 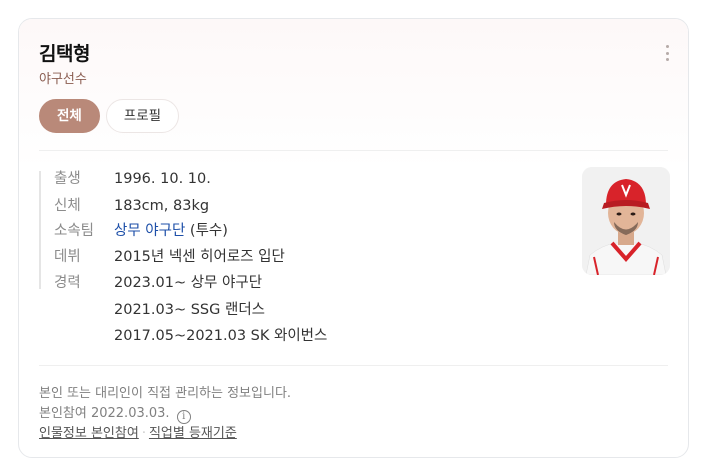 I want to click on info-label: 경력, so click(x=67, y=283).